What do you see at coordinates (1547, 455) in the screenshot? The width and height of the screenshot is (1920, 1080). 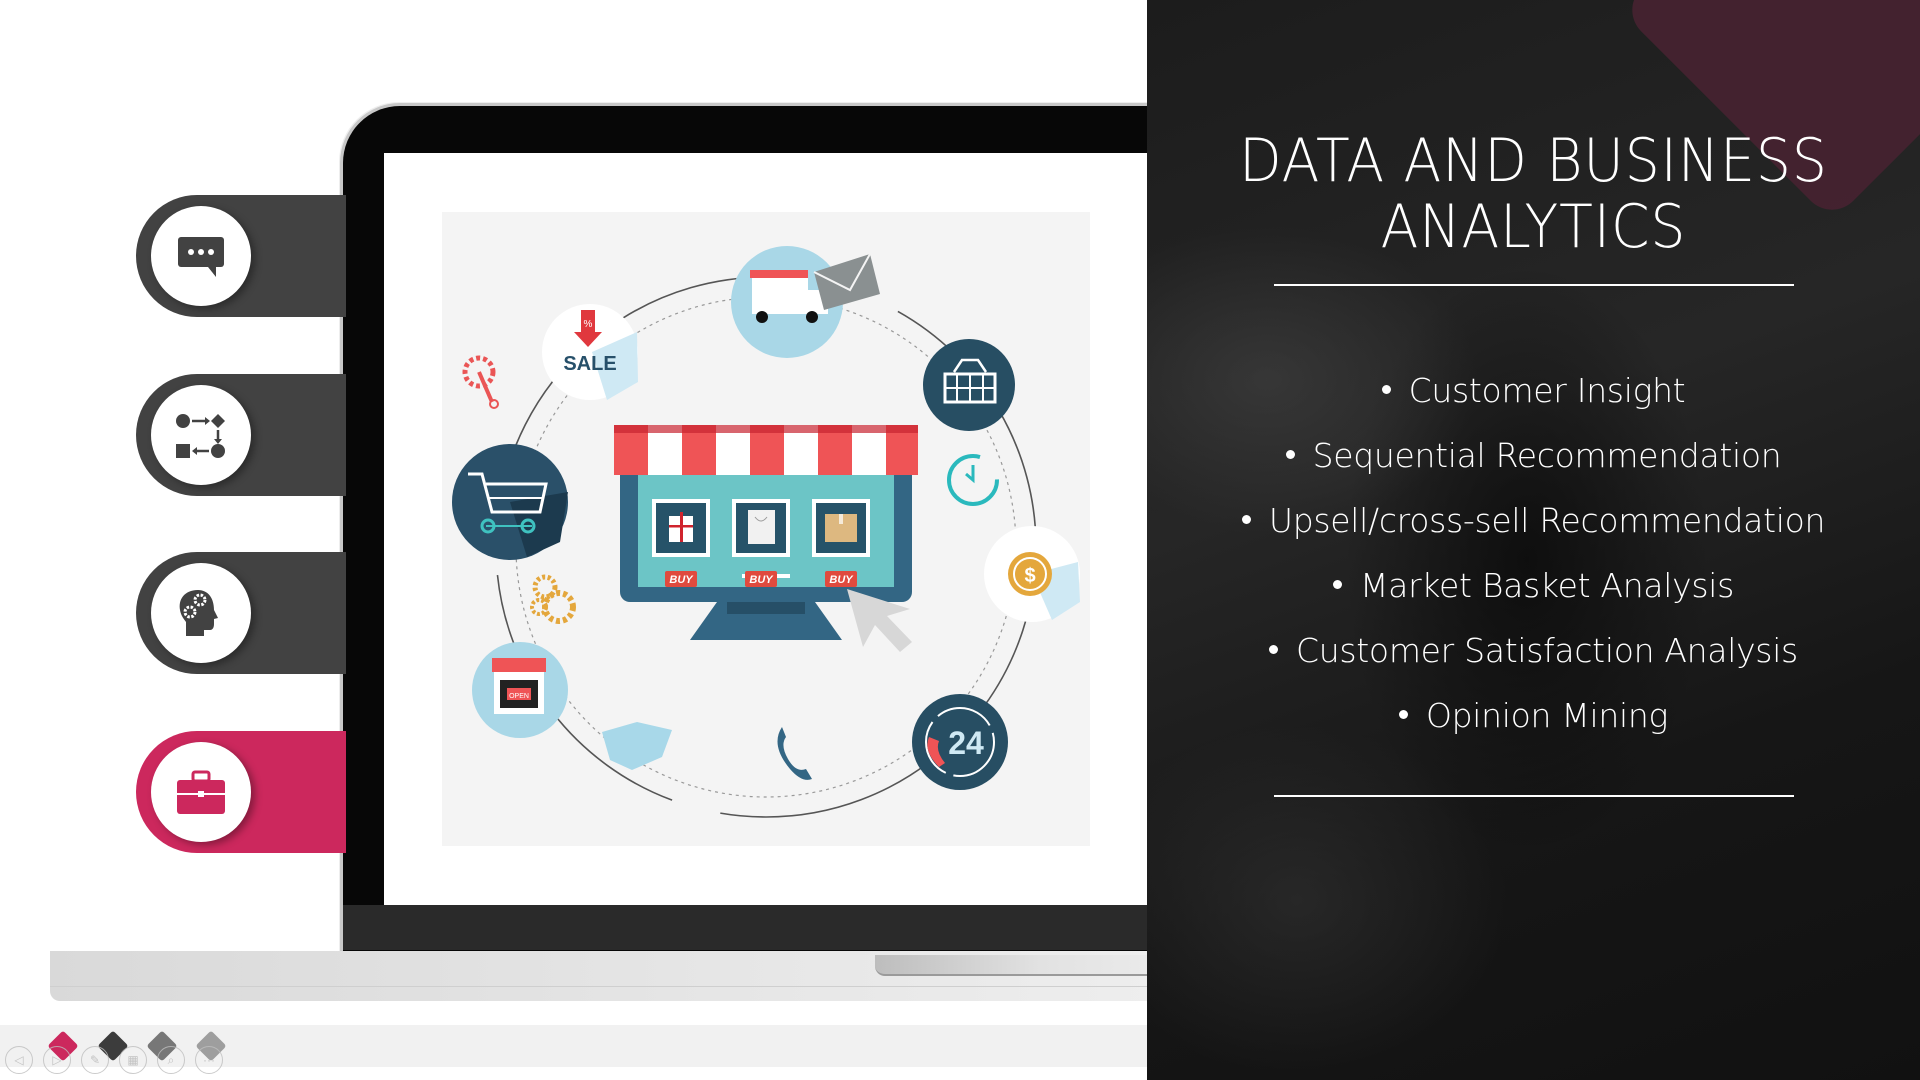 I see `bullet-text: Sequential Recommendation` at bounding box center [1547, 455].